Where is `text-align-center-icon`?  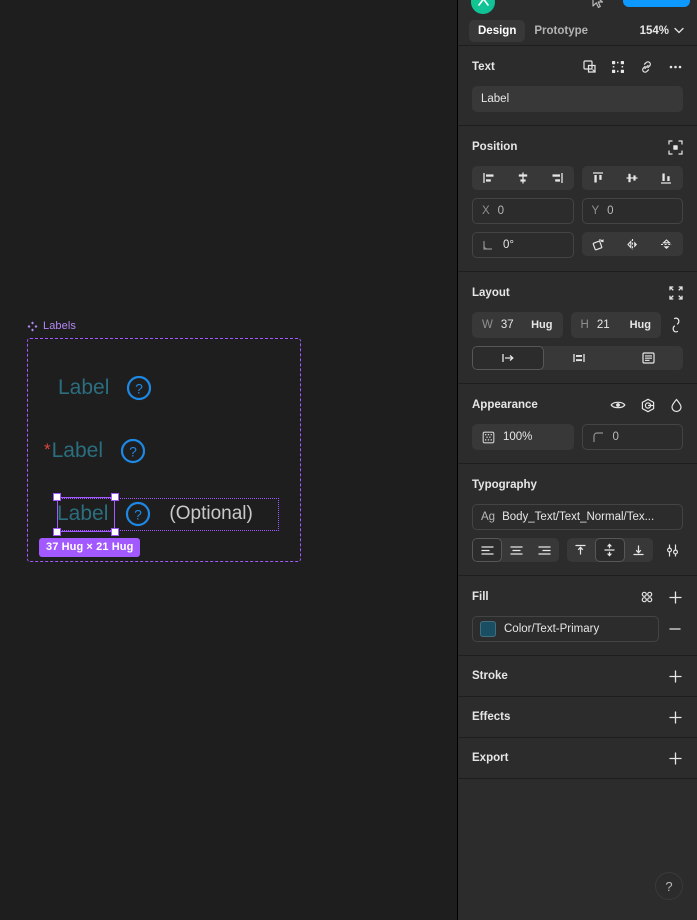
text-align-center-icon is located at coordinates (516, 550).